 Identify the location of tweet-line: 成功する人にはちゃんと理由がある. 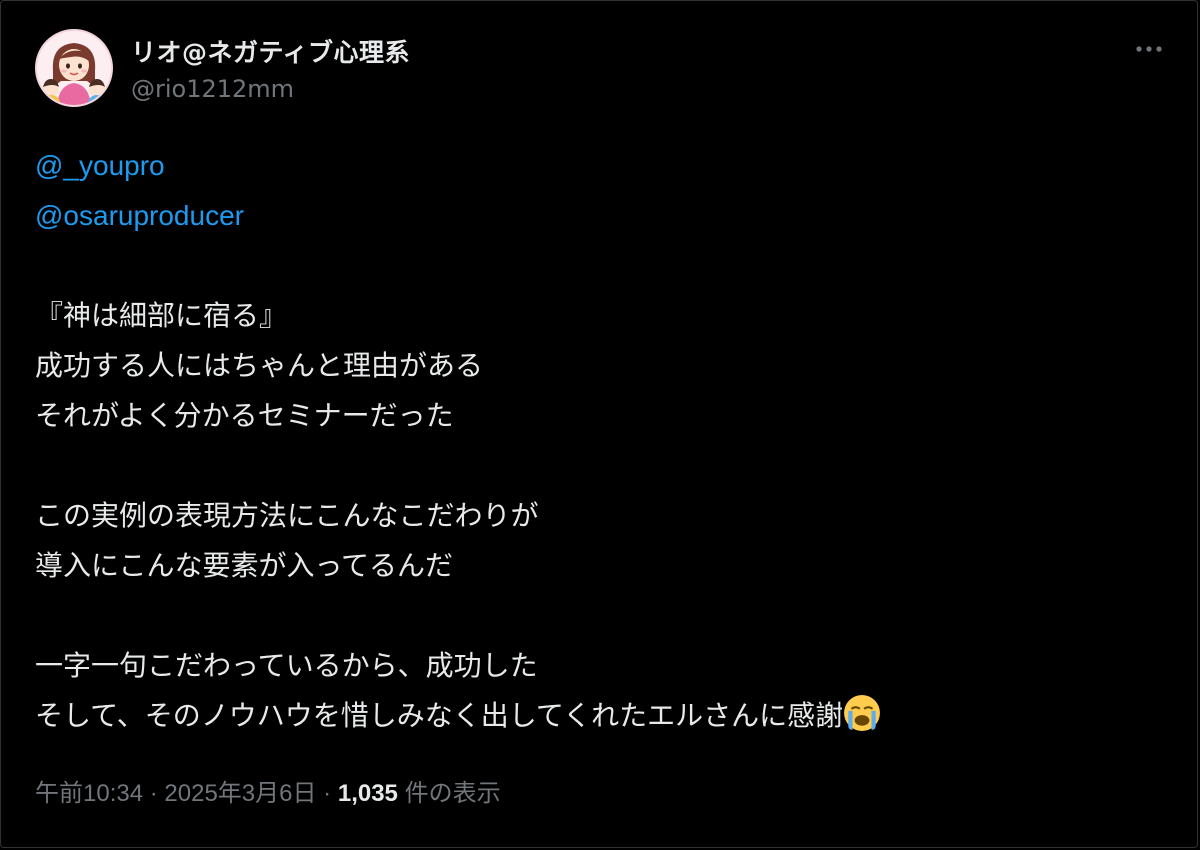
(259, 365).